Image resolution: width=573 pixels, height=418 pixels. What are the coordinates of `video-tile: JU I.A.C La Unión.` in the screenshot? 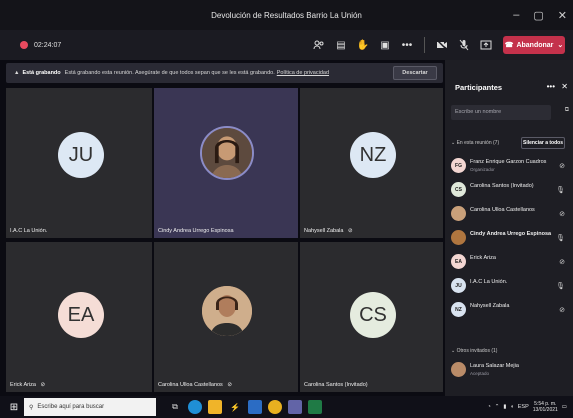 It's located at (79, 163).